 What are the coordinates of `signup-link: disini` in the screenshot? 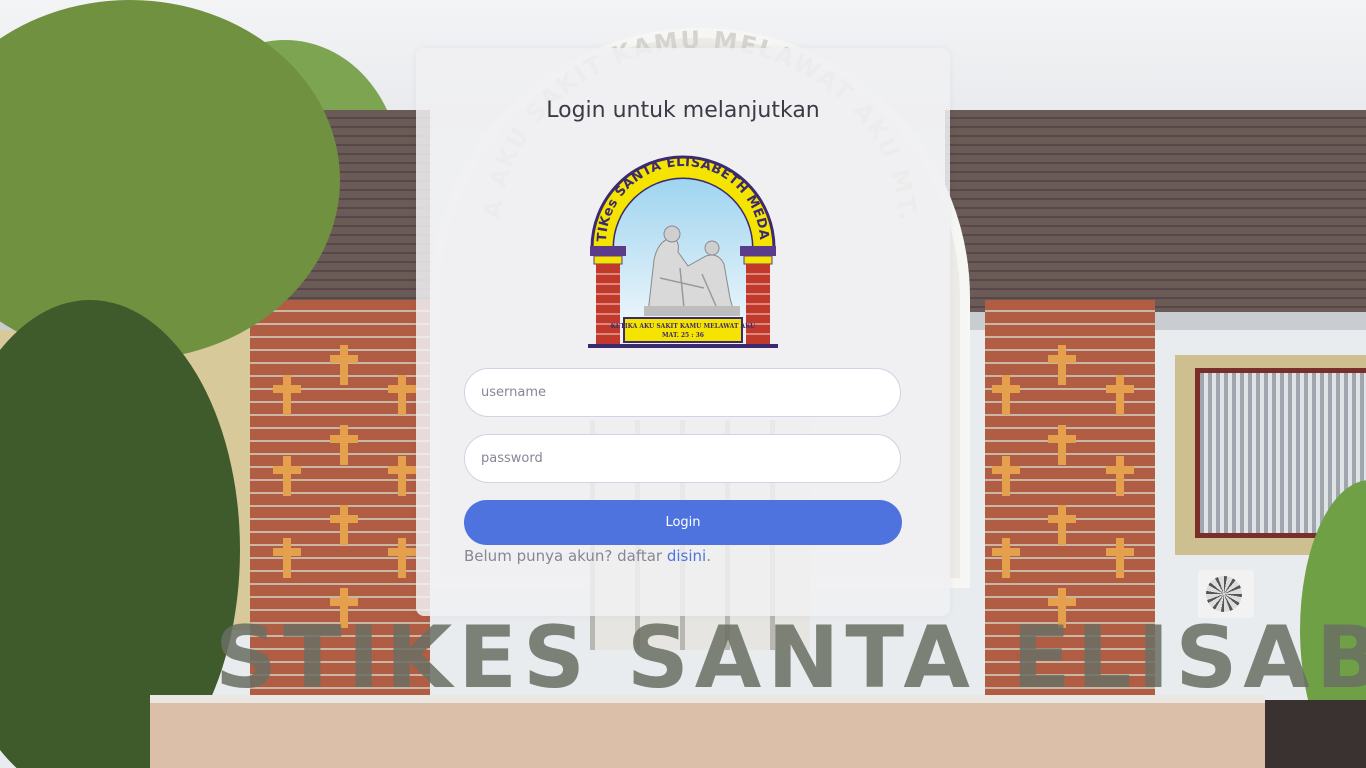 It's located at (686, 556).